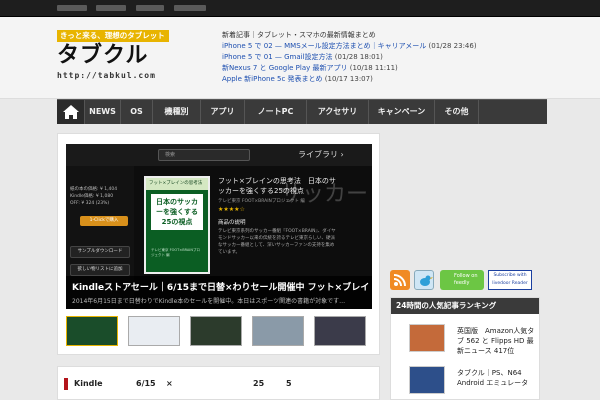 The image size is (600, 400). What do you see at coordinates (457, 112) in the screenshot?
I see `nav-item-other: その他` at bounding box center [457, 112].